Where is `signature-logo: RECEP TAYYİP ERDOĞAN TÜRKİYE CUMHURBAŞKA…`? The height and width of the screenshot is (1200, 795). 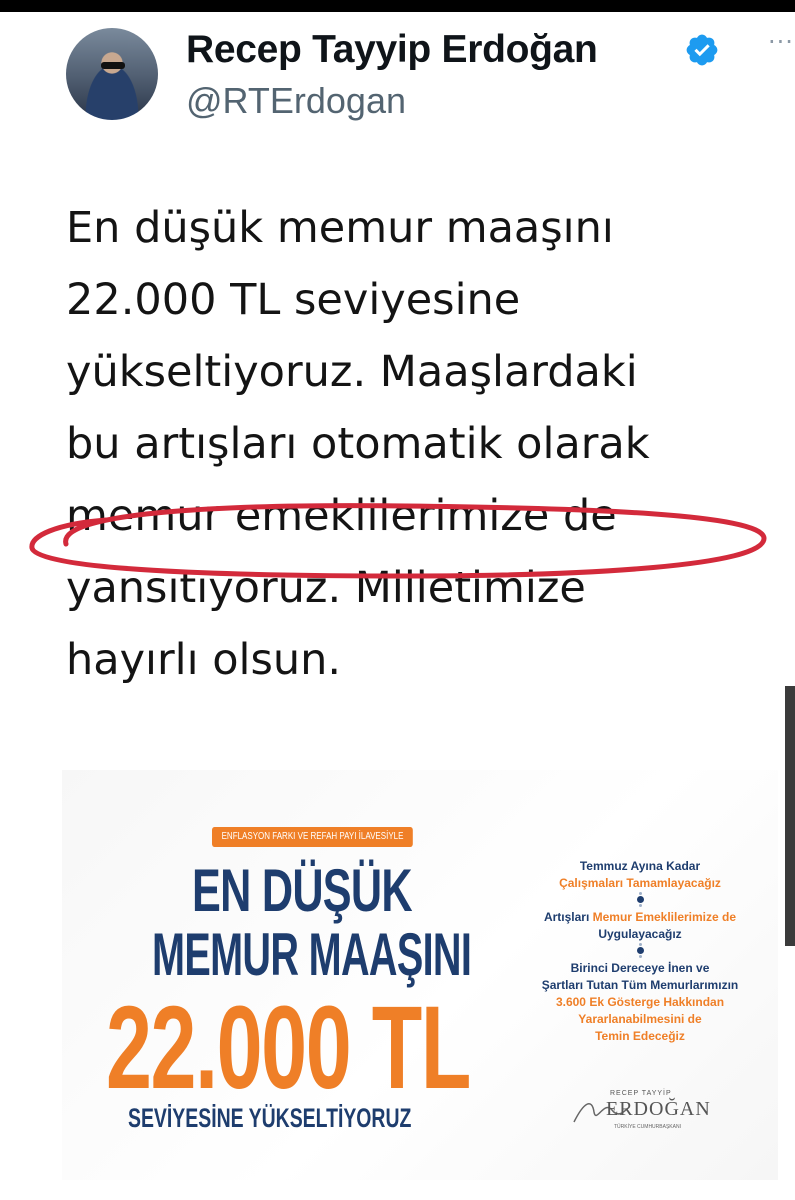 signature-logo: RECEP TAYYİP ERDOĞAN TÜRKİYE CUMHURBAŞKA… is located at coordinates (640, 1113).